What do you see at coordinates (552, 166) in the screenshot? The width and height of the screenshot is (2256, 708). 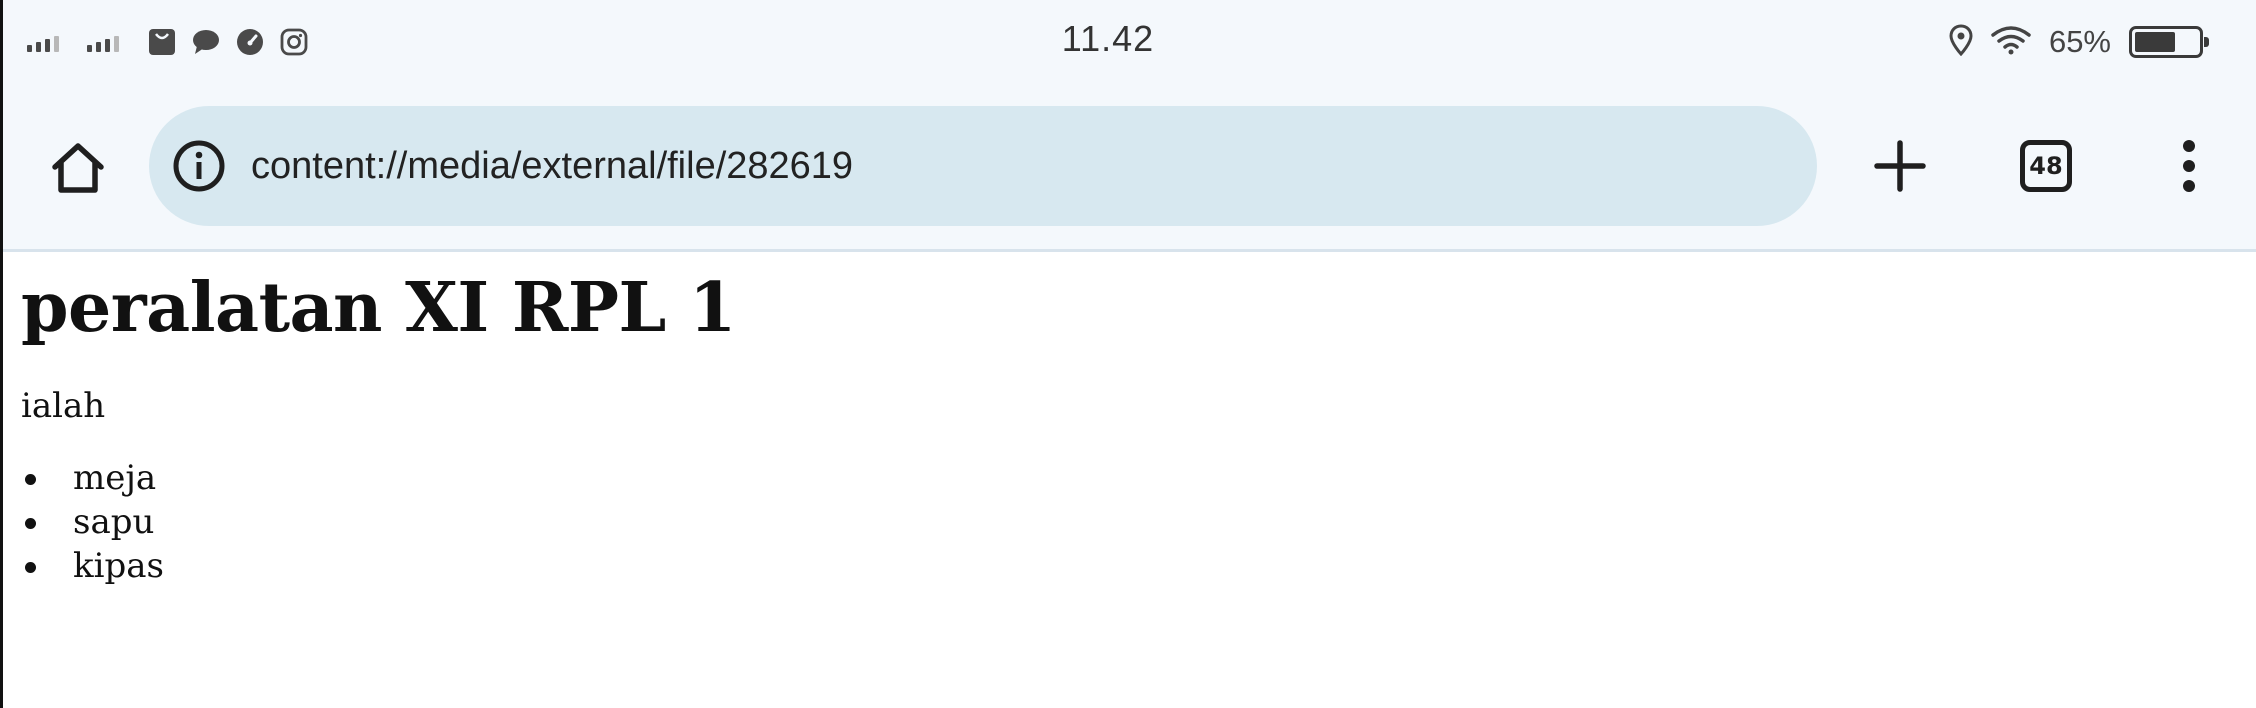 I see `url-text: content://media/external/file/282619` at bounding box center [552, 166].